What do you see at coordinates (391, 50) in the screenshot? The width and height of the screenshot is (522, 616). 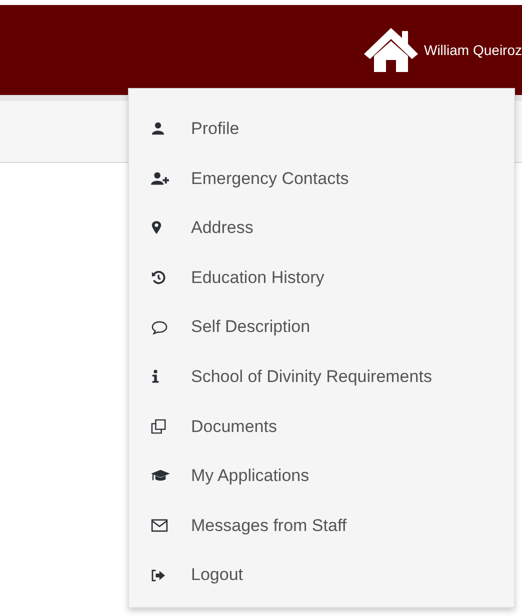 I see `home-icon` at bounding box center [391, 50].